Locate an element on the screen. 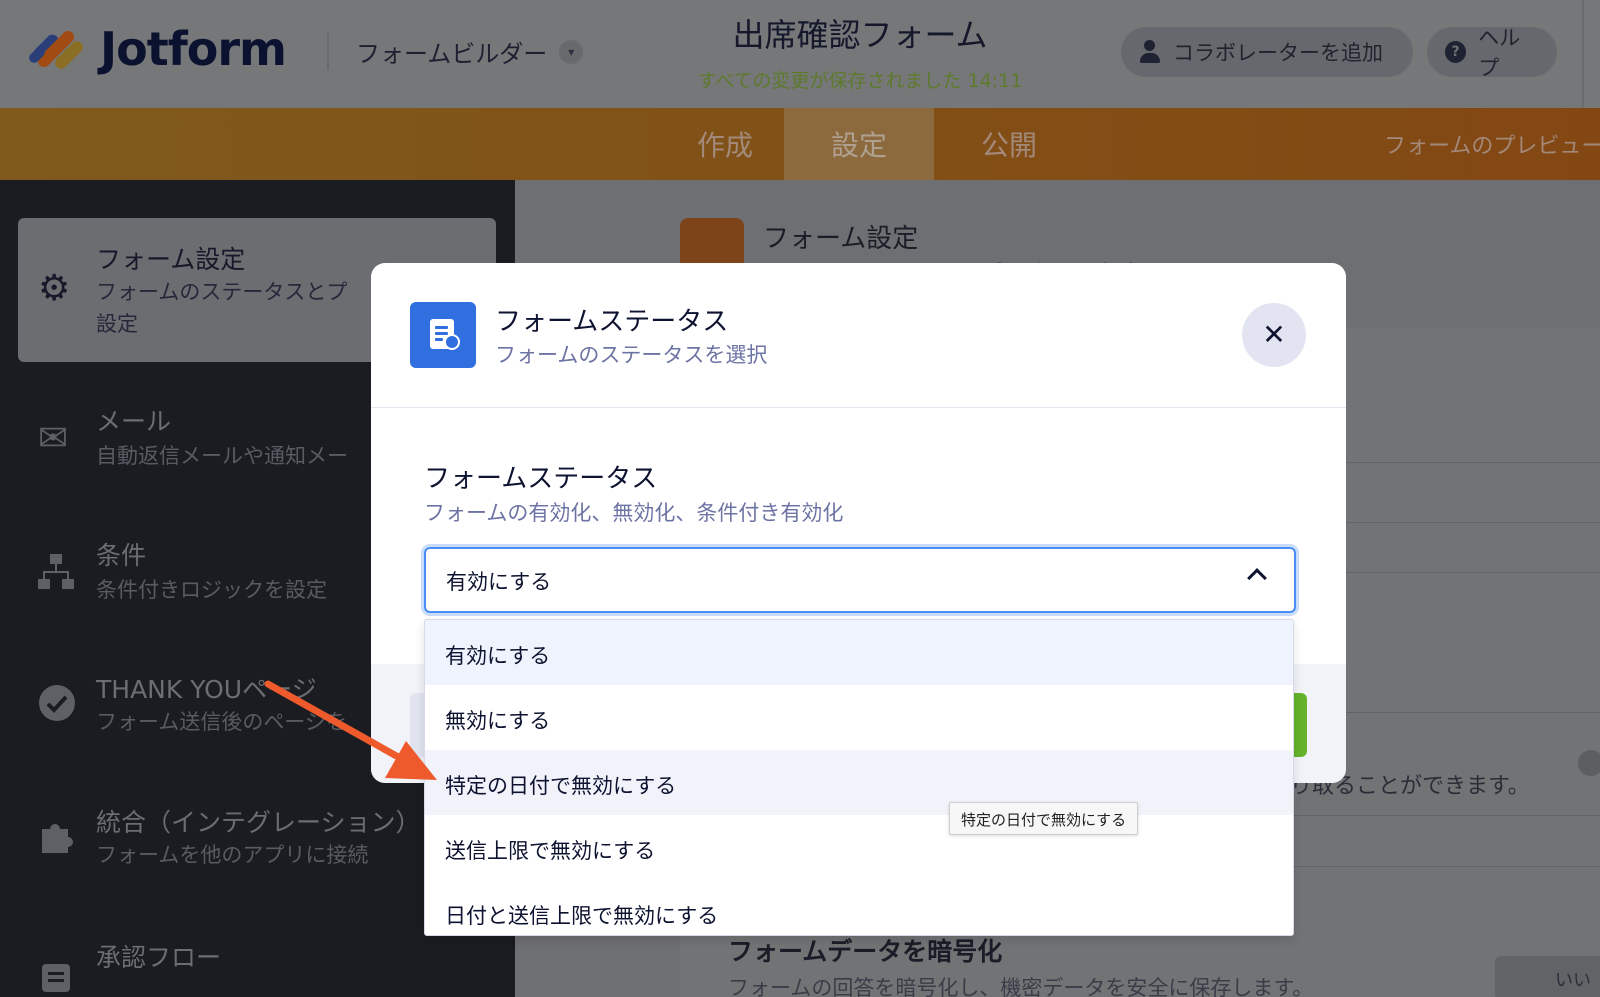  user-icon is located at coordinates (1150, 52).